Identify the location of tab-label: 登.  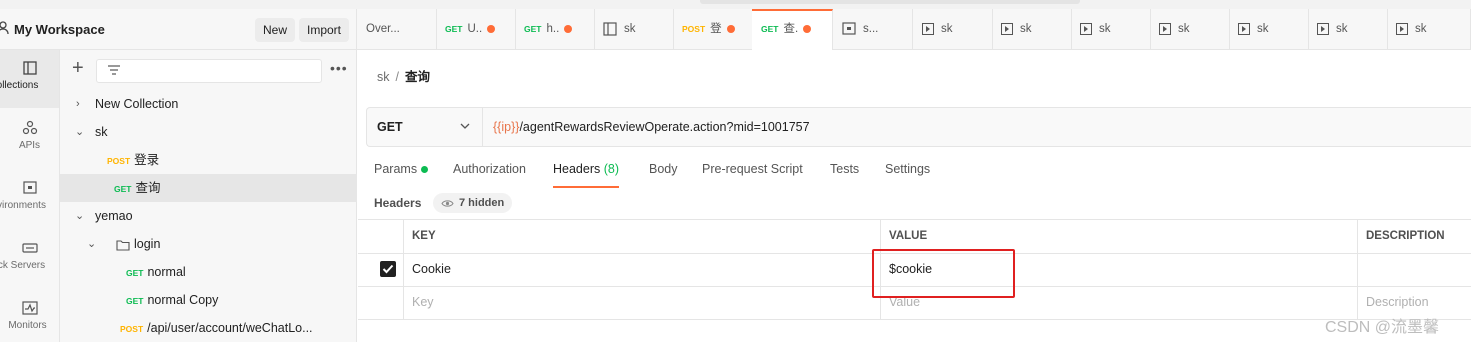
(716, 29).